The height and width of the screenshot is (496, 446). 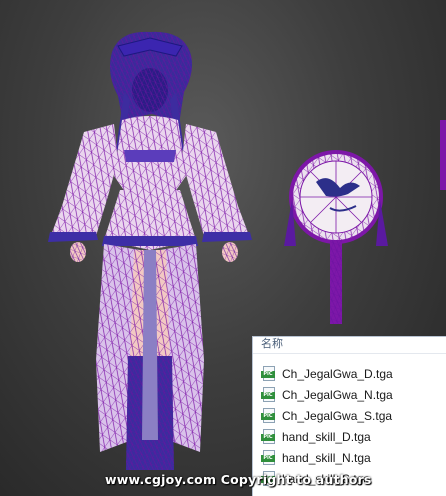 I want to click on list-item: PIC hand_skill_N.tga, so click(x=327, y=457).